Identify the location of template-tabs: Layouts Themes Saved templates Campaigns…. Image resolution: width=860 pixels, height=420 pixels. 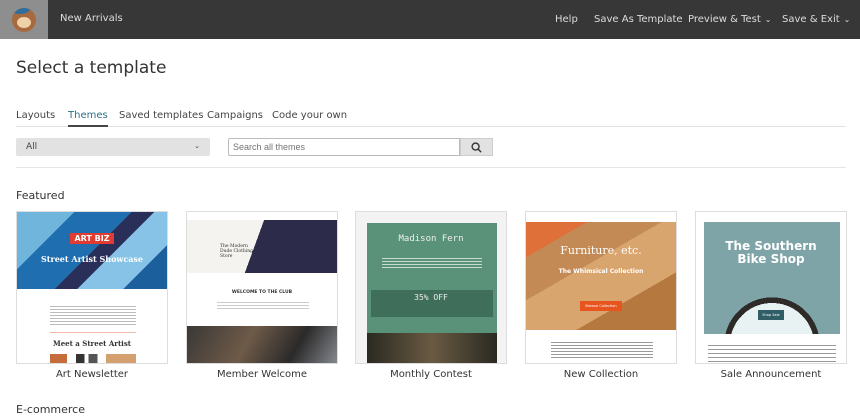
(431, 118).